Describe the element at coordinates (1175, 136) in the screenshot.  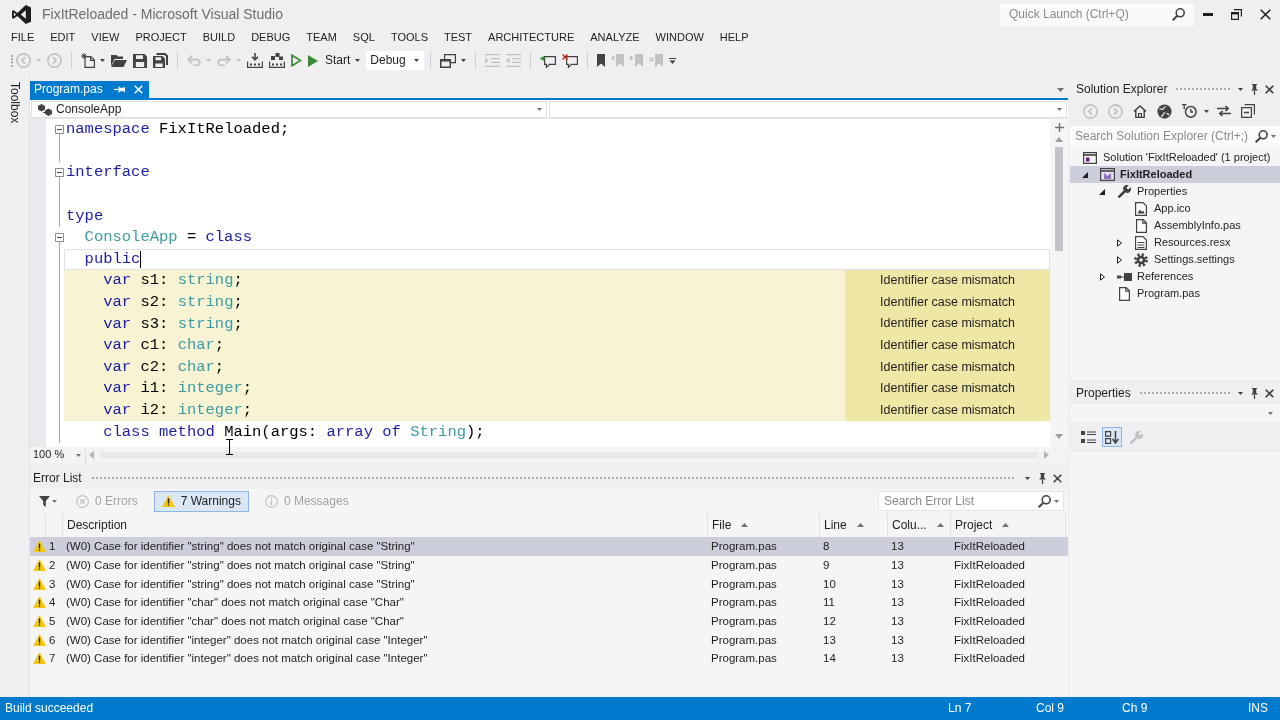
I see `search-field: Search Solution Explorer (Ctrl+;)` at that location.